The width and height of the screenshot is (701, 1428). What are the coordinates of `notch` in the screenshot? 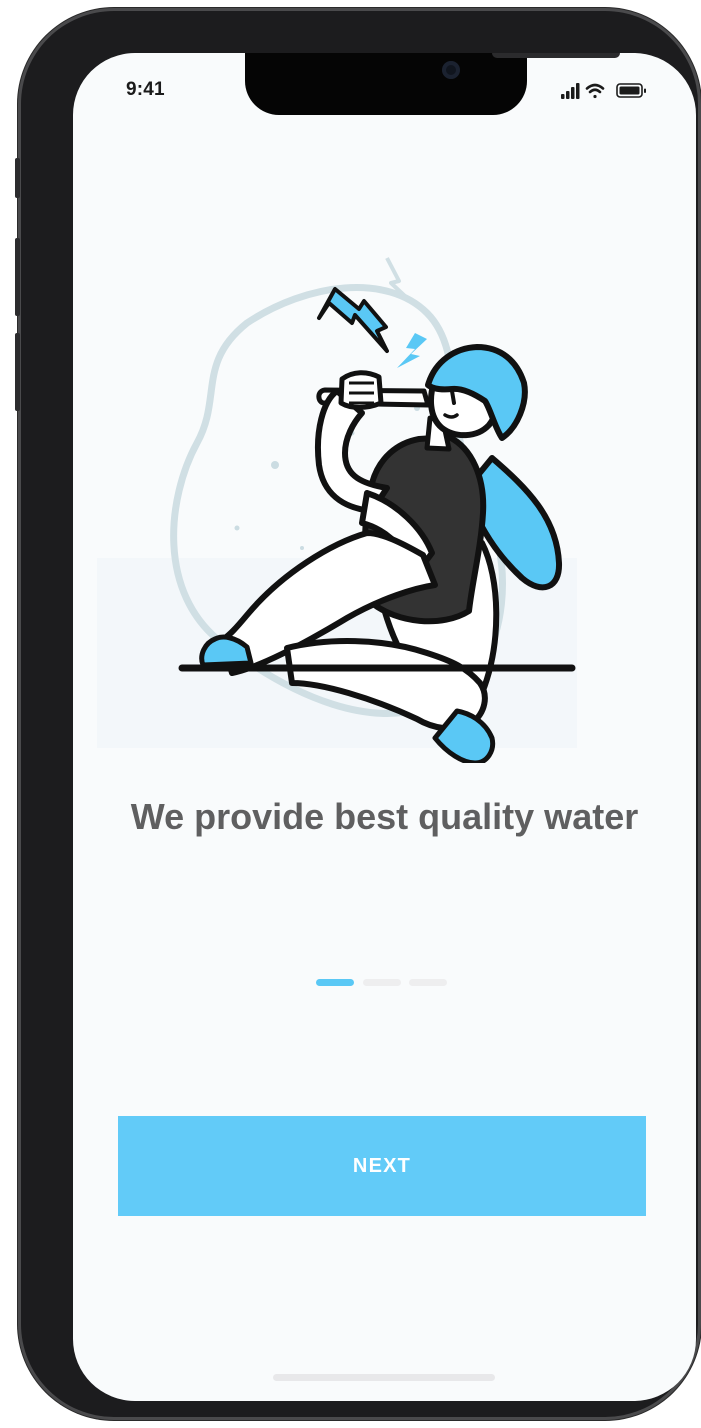 It's located at (432, 84).